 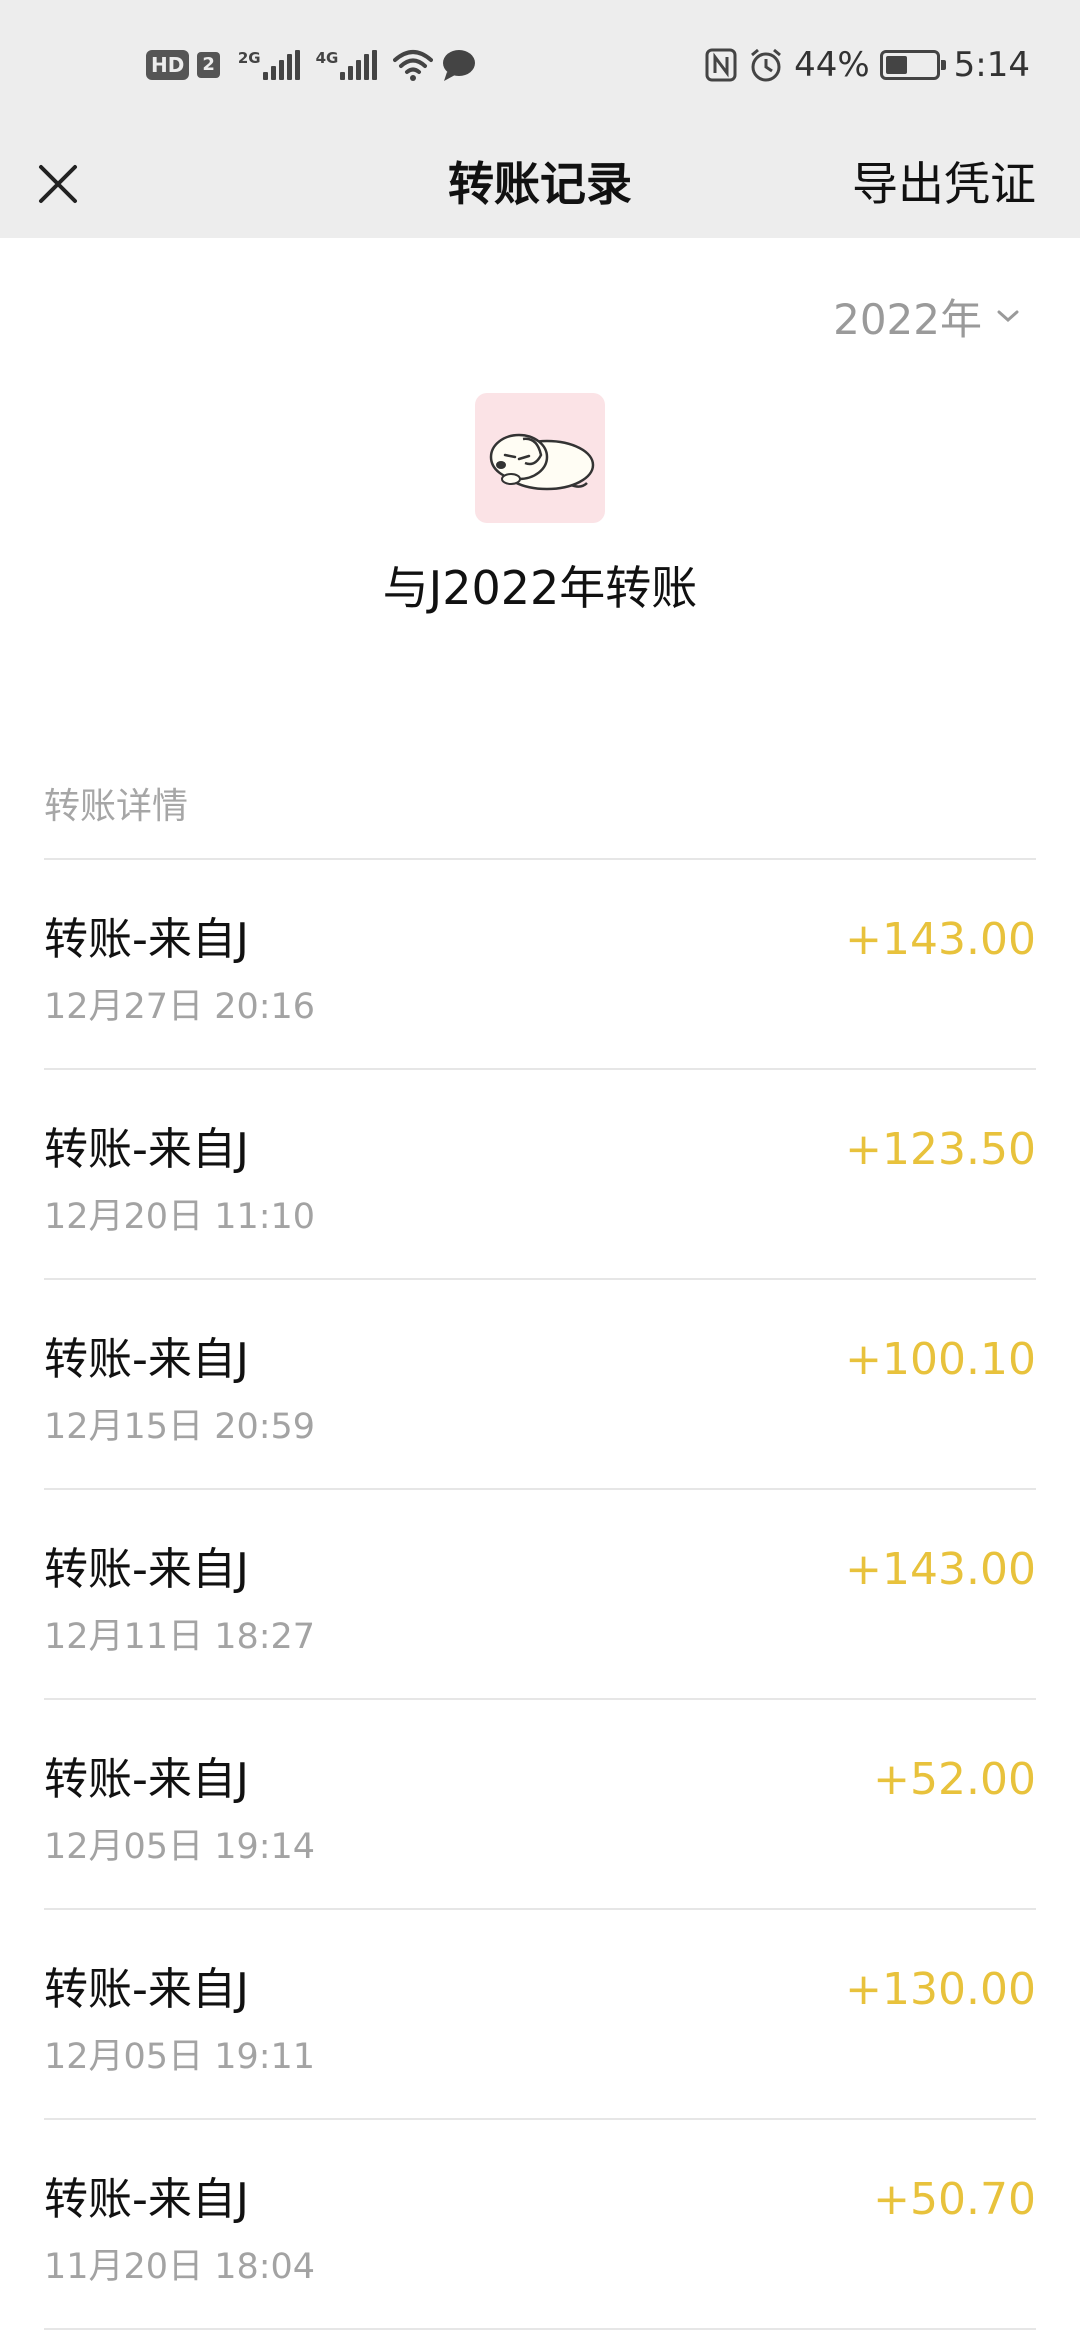 I want to click on transaction-item: 转账-来自J 12月20日 11:10 +123.50, so click(x=540, y=1173).